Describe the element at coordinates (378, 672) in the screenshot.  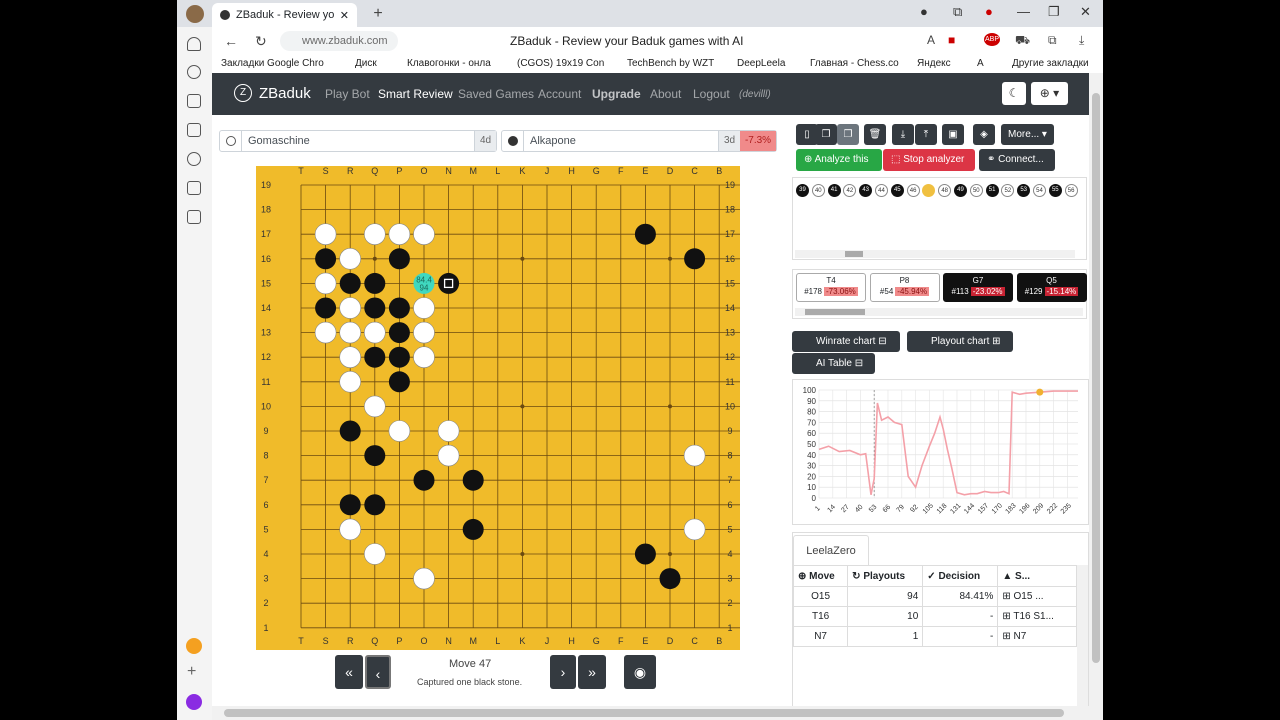
I see `previous-move-button: ‹` at that location.